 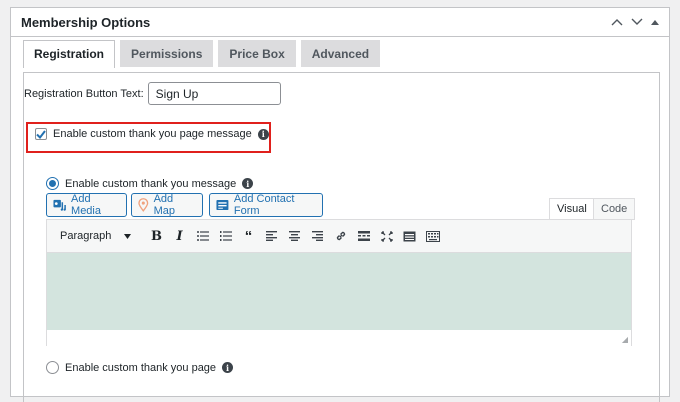 I want to click on radio-custom-message, so click(x=52, y=183).